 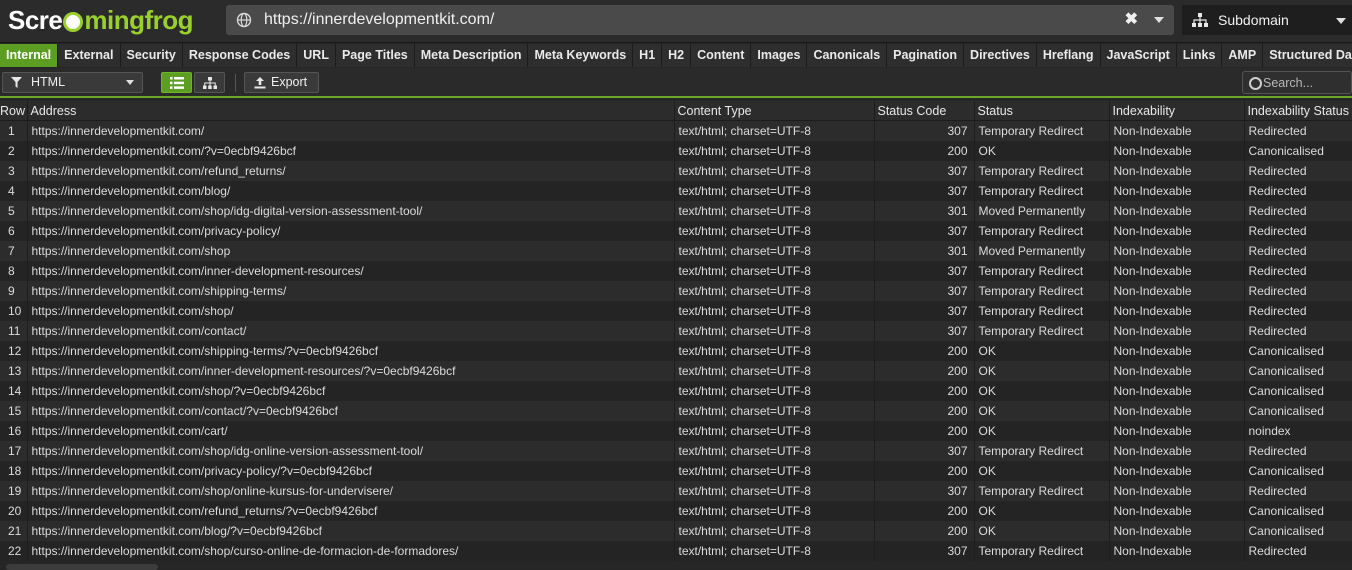 I want to click on cell-row-number: 8, so click(x=14, y=271).